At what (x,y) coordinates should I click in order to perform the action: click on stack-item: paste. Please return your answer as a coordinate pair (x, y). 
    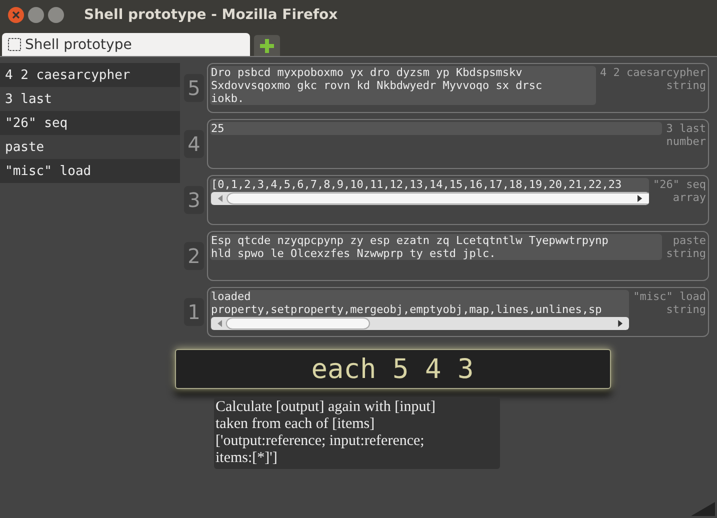
    Looking at the image, I should click on (90, 147).